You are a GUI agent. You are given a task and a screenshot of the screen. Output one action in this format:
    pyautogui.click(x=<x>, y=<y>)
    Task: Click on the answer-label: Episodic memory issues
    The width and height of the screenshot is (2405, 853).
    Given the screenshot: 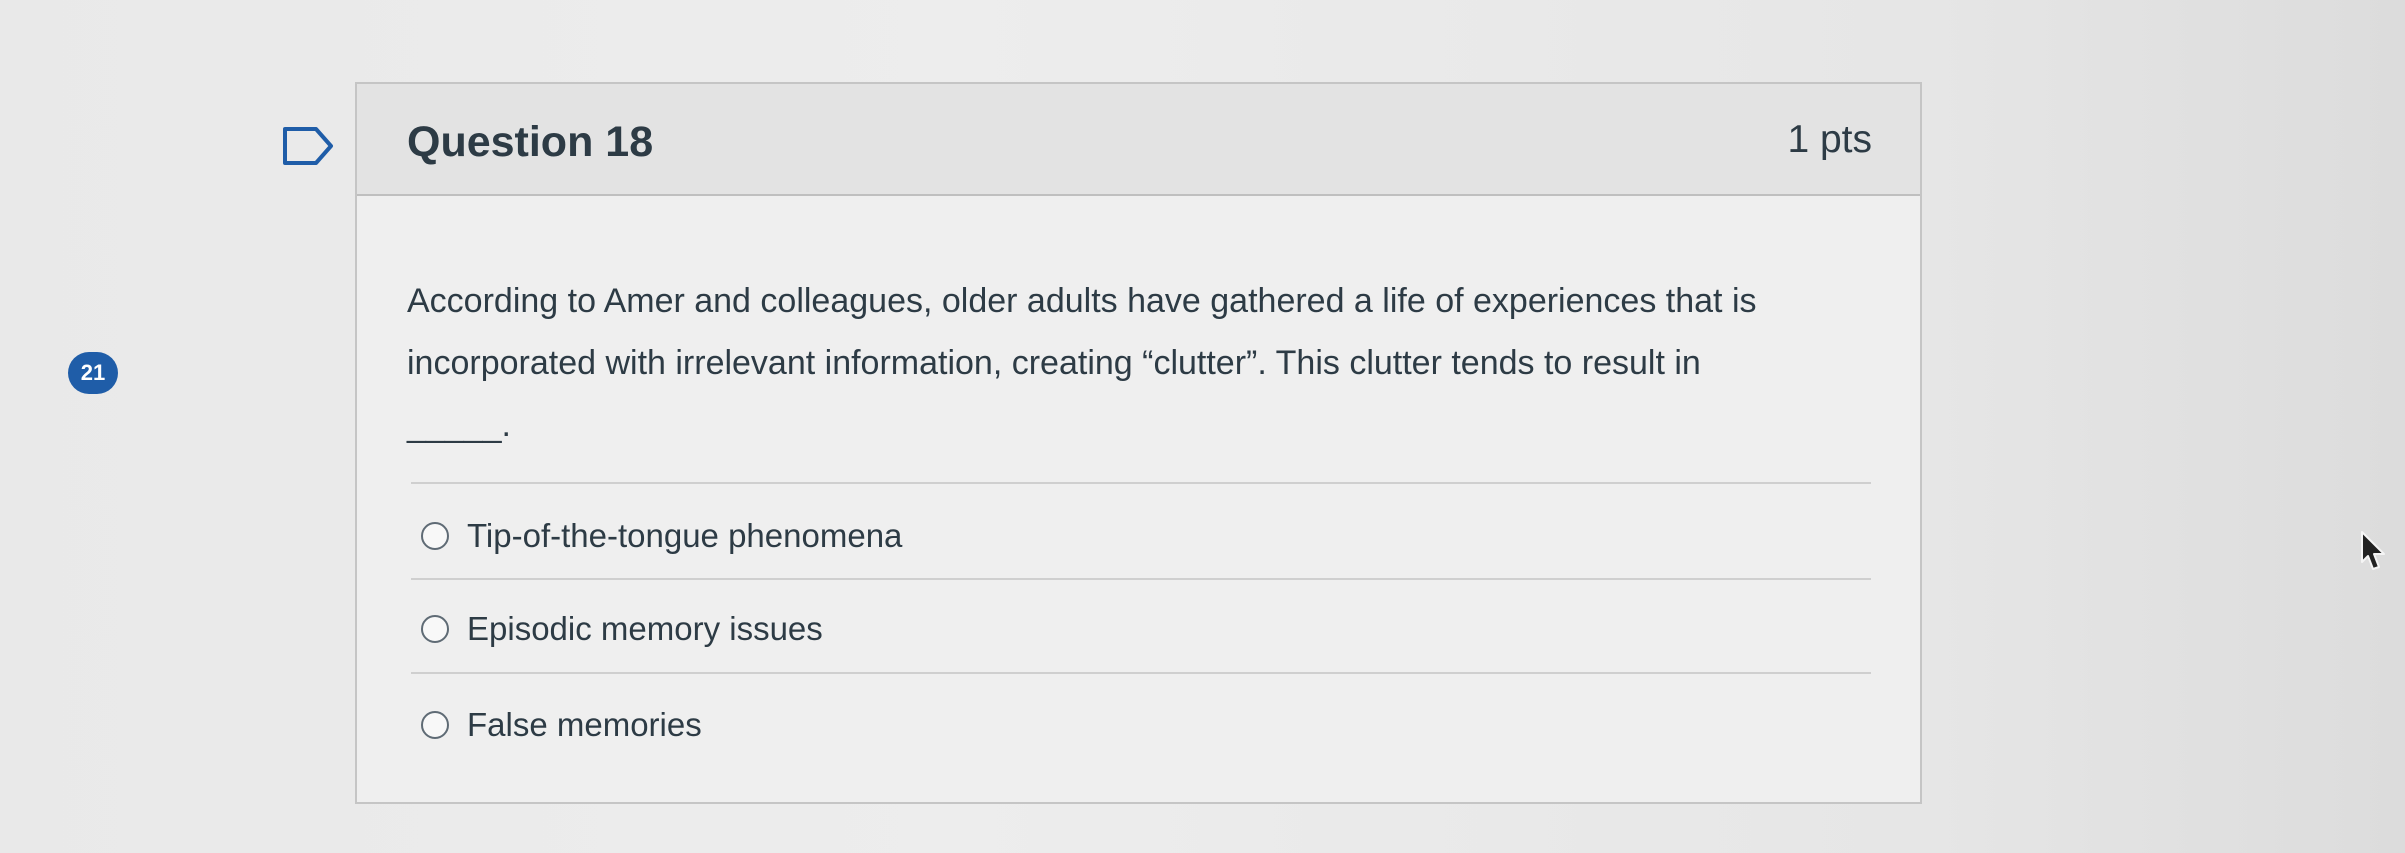 What is the action you would take?
    pyautogui.click(x=645, y=629)
    